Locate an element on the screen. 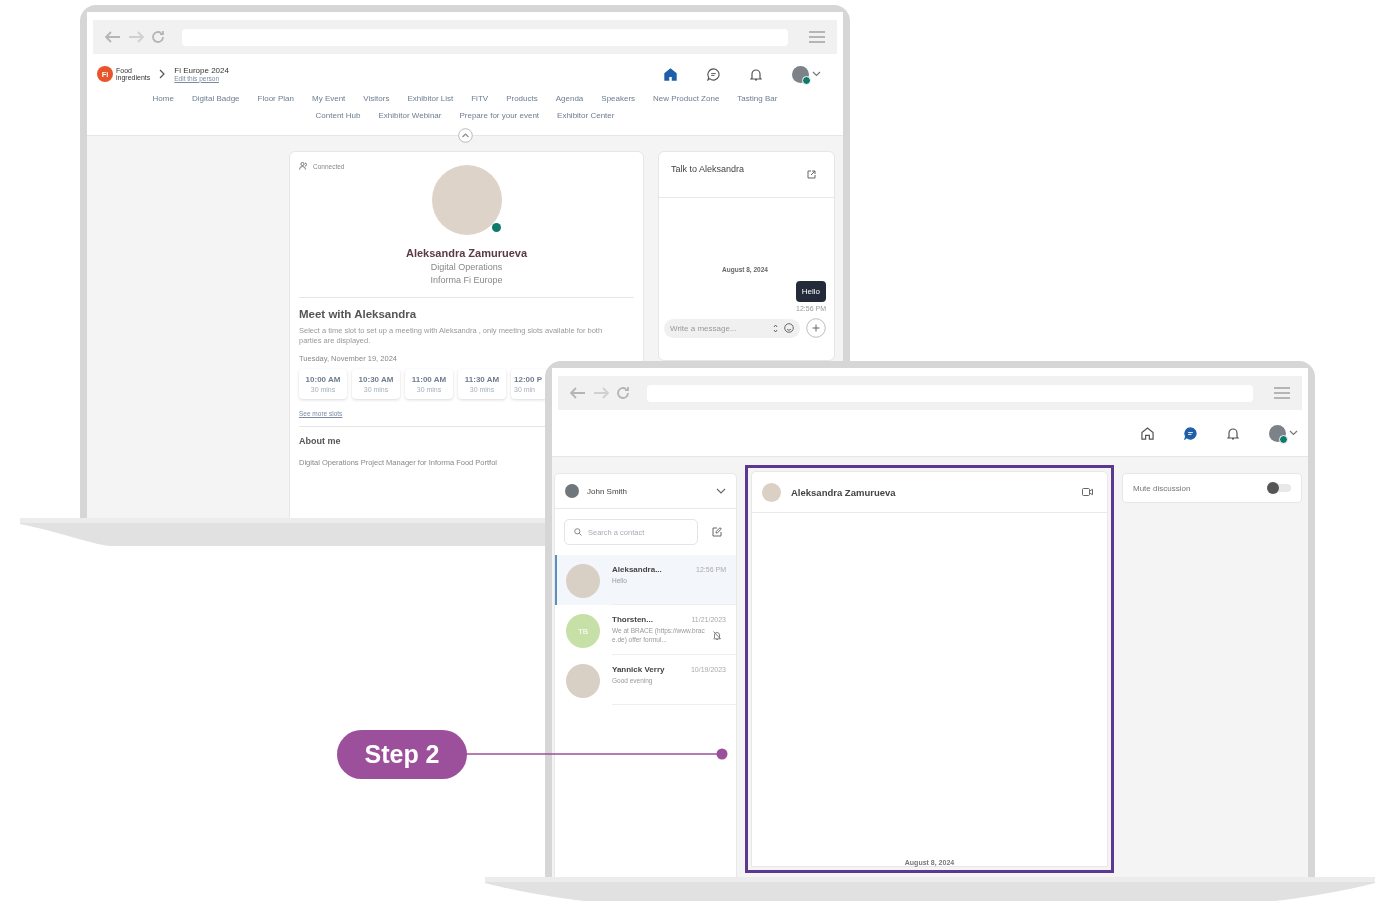 The height and width of the screenshot is (902, 1388). profile-role: Digital Operations is located at coordinates (466, 267).